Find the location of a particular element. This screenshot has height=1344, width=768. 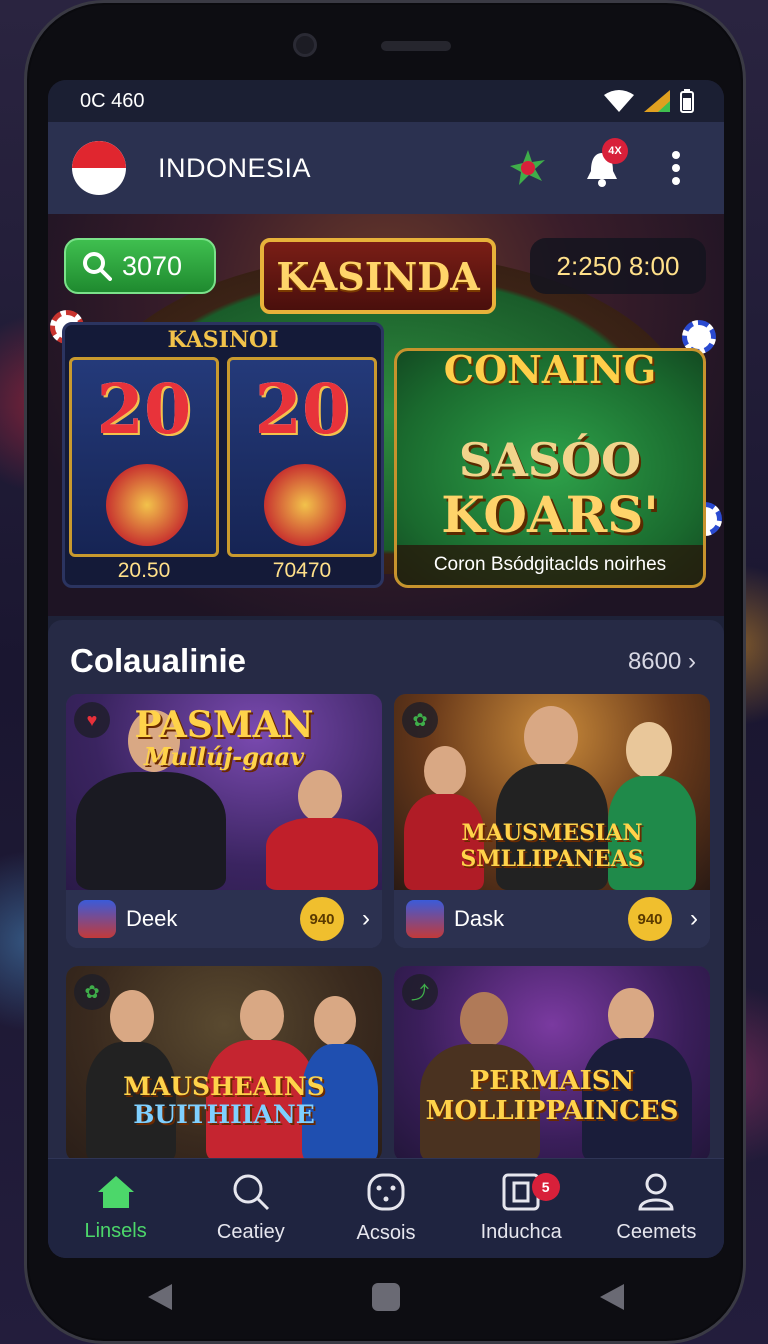

game-card-footer: Dask 940 › is located at coordinates (552, 919).